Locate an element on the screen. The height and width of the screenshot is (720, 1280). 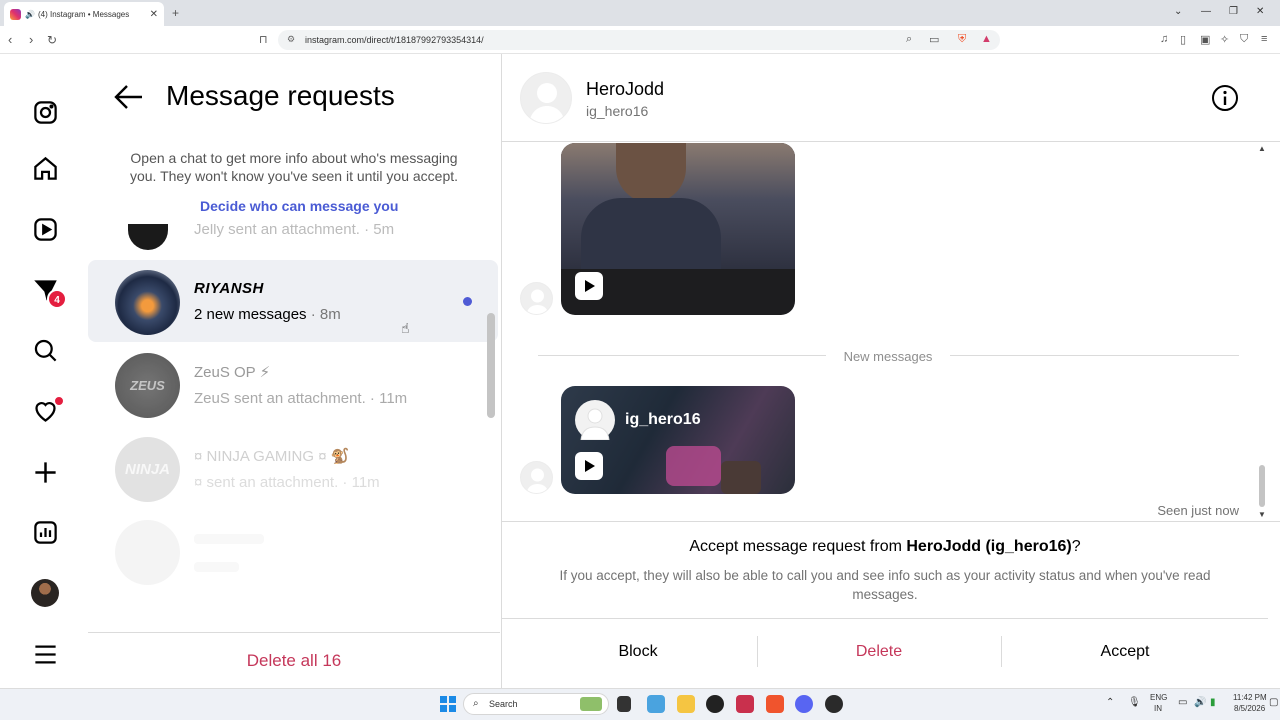
file-explorer-icon is located at coordinates (686, 704).